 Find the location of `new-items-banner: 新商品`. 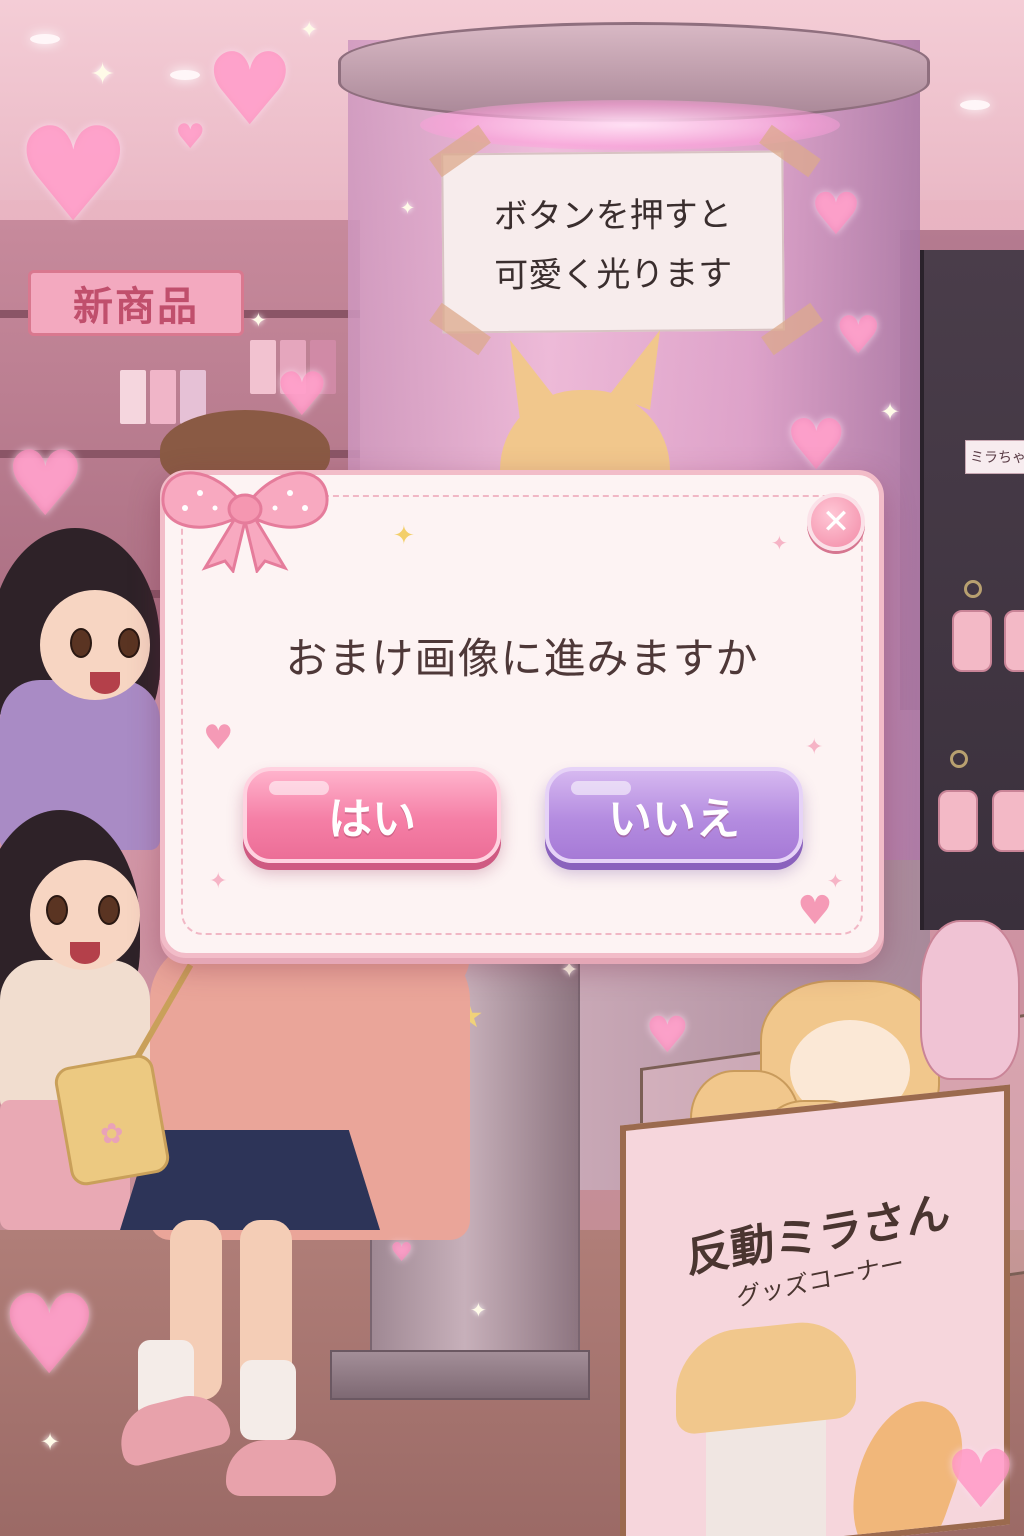

new-items-banner: 新商品 is located at coordinates (136, 303).